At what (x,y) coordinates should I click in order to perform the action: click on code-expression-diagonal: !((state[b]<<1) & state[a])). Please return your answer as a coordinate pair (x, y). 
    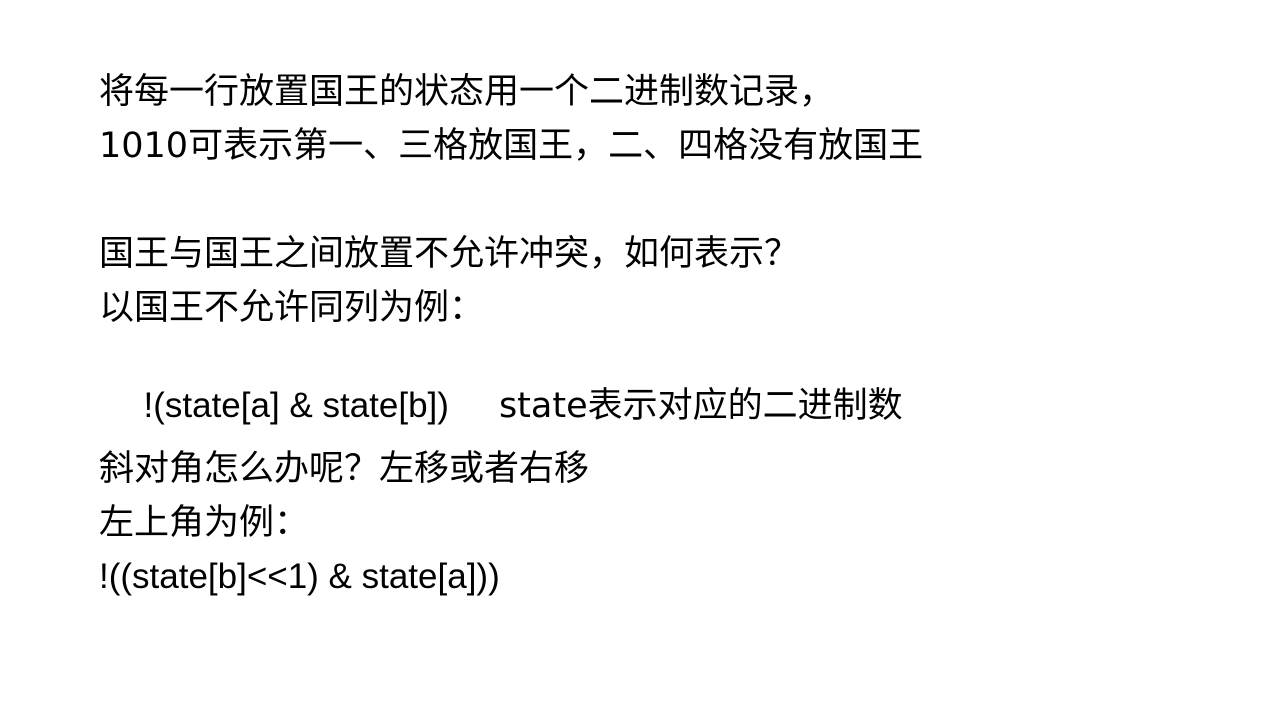
    Looking at the image, I should click on (299, 576).